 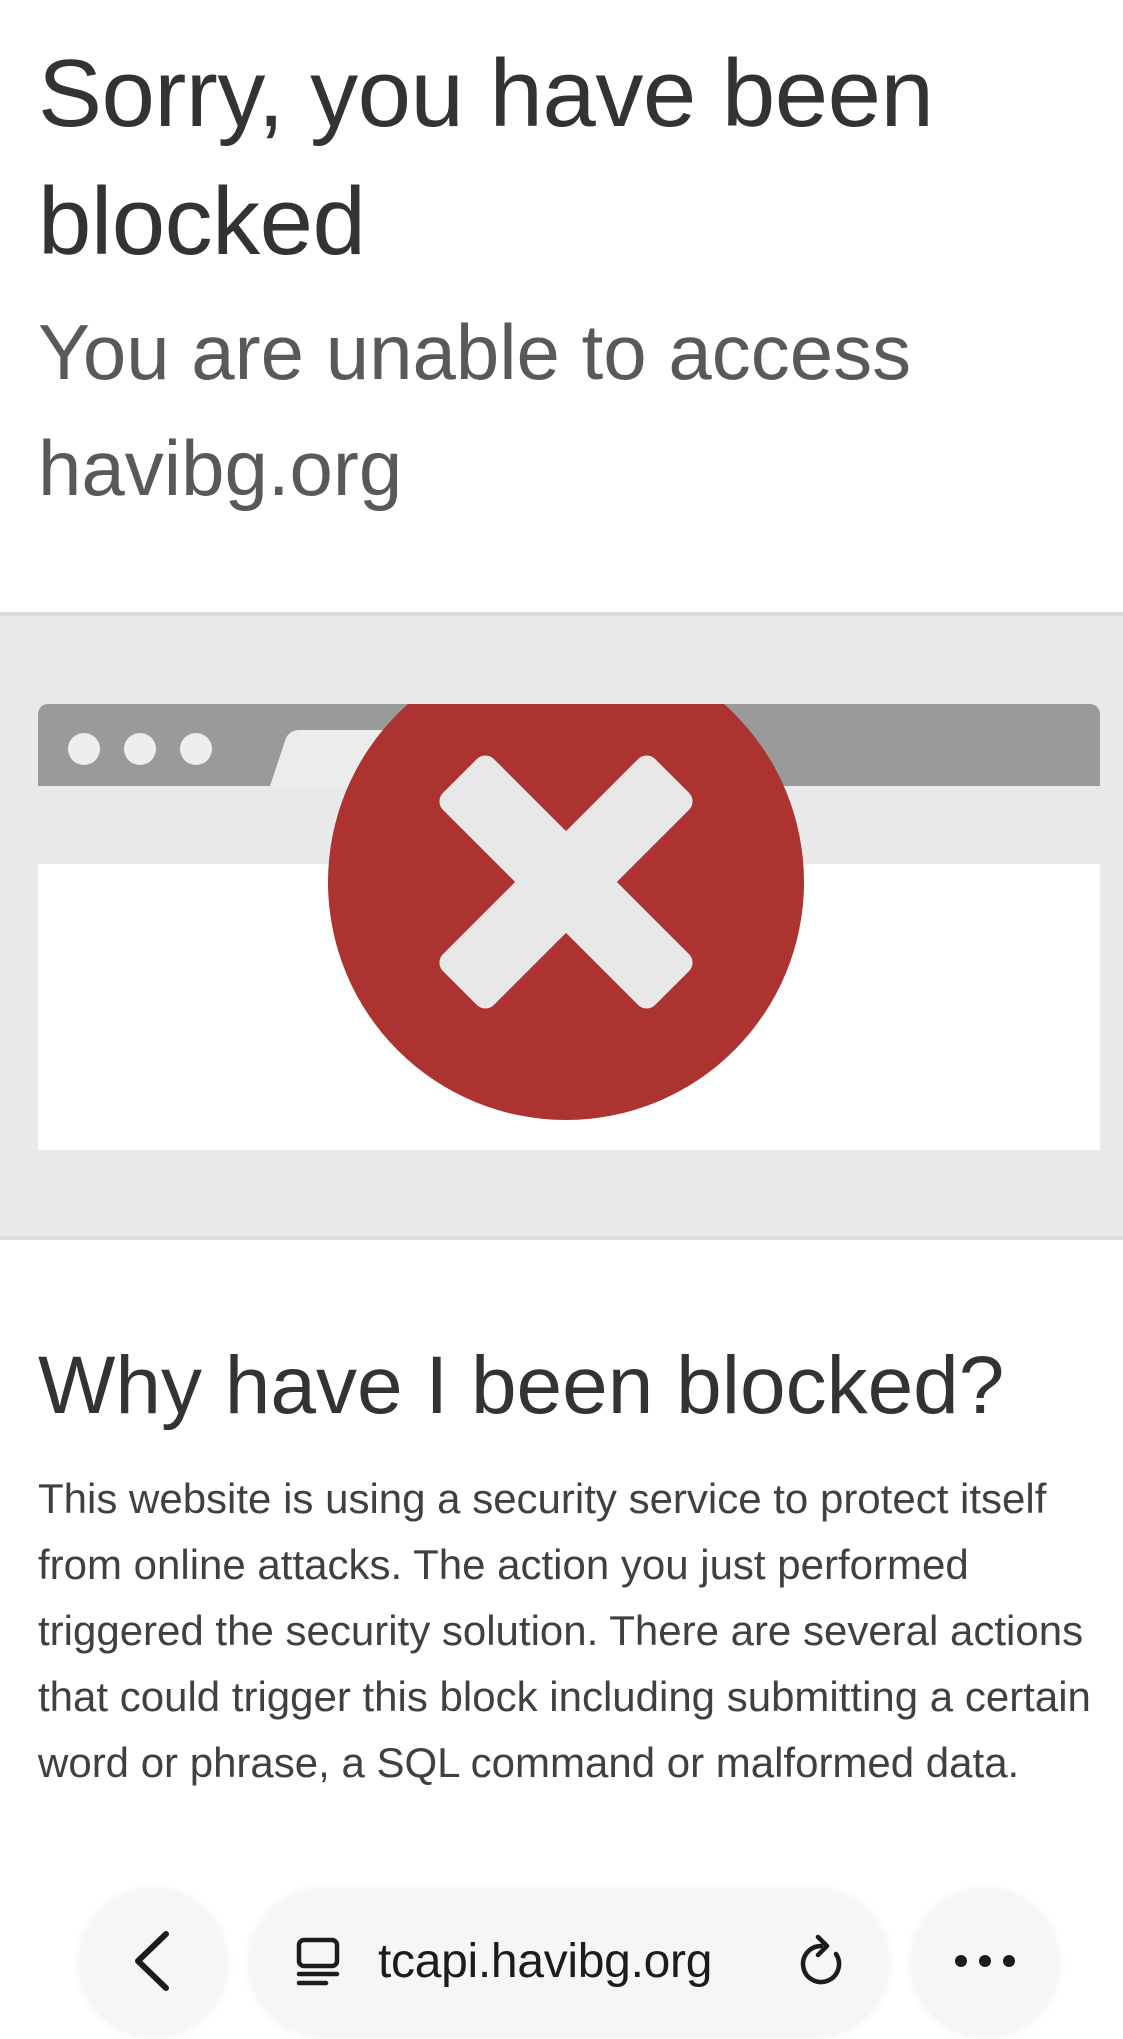 I want to click on back-button, so click(x=153, y=1961).